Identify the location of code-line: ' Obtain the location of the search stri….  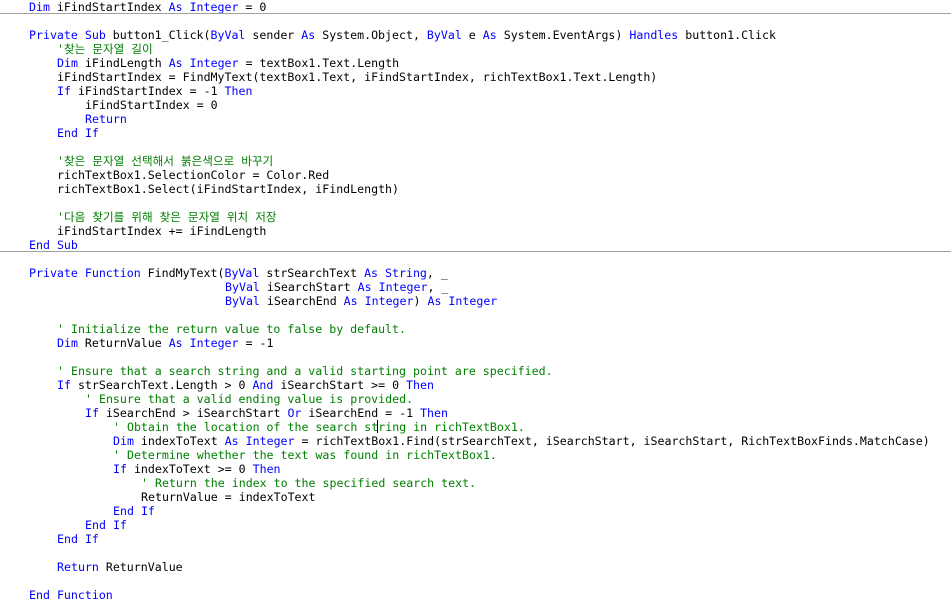
(319, 427).